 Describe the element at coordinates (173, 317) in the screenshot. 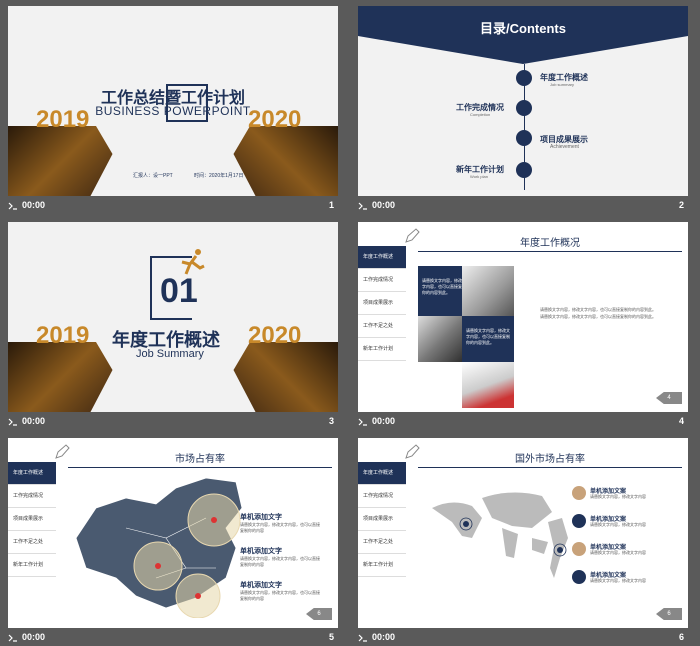

I see `slide-canvas: 2019 2020 01 年度工作概述 Job Summary` at that location.